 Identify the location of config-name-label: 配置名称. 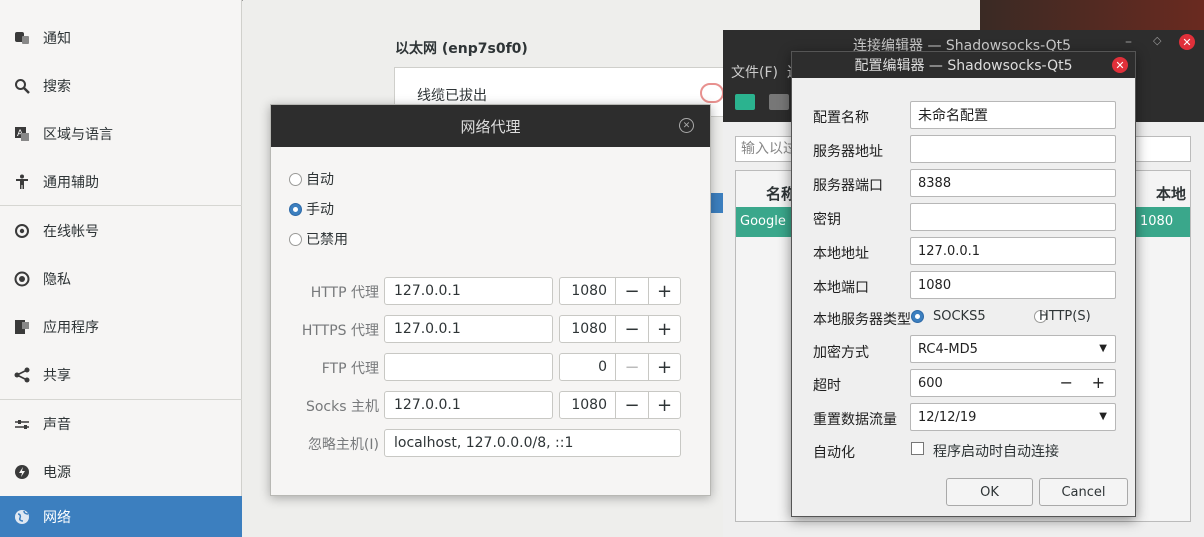
(841, 118).